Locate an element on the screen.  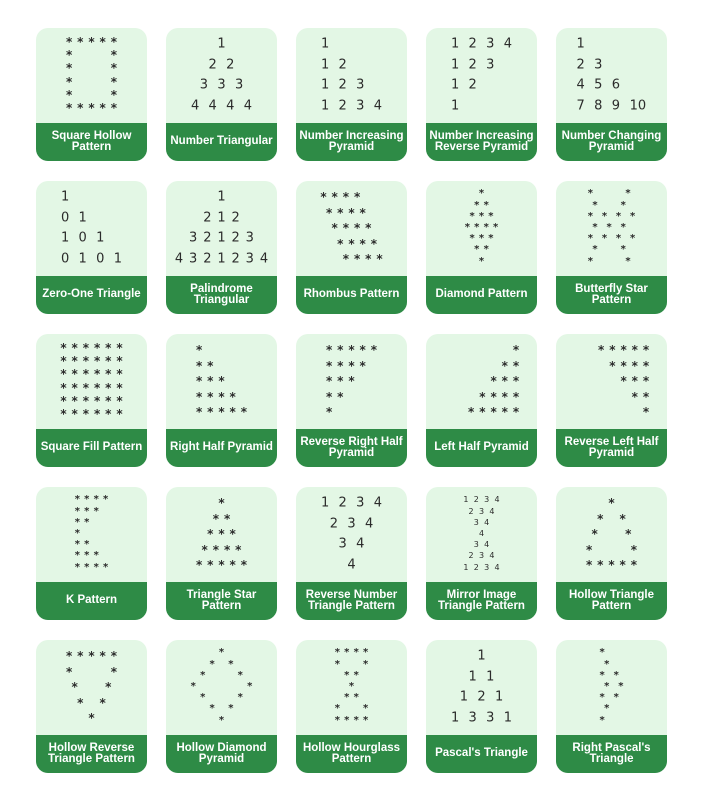
pattern-label: Pascal's Triangle is located at coordinates (481, 754).